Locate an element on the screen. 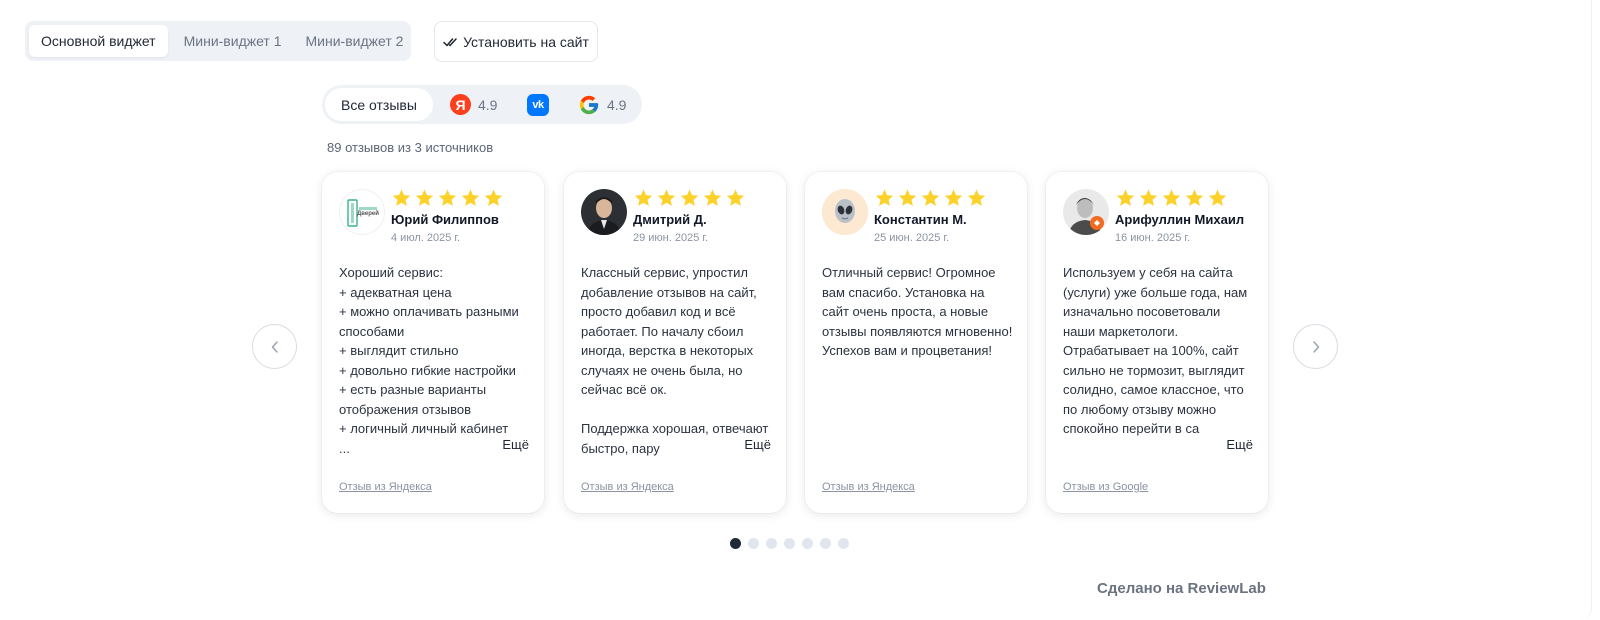  reviewer-name: Константин М. is located at coordinates (920, 219).